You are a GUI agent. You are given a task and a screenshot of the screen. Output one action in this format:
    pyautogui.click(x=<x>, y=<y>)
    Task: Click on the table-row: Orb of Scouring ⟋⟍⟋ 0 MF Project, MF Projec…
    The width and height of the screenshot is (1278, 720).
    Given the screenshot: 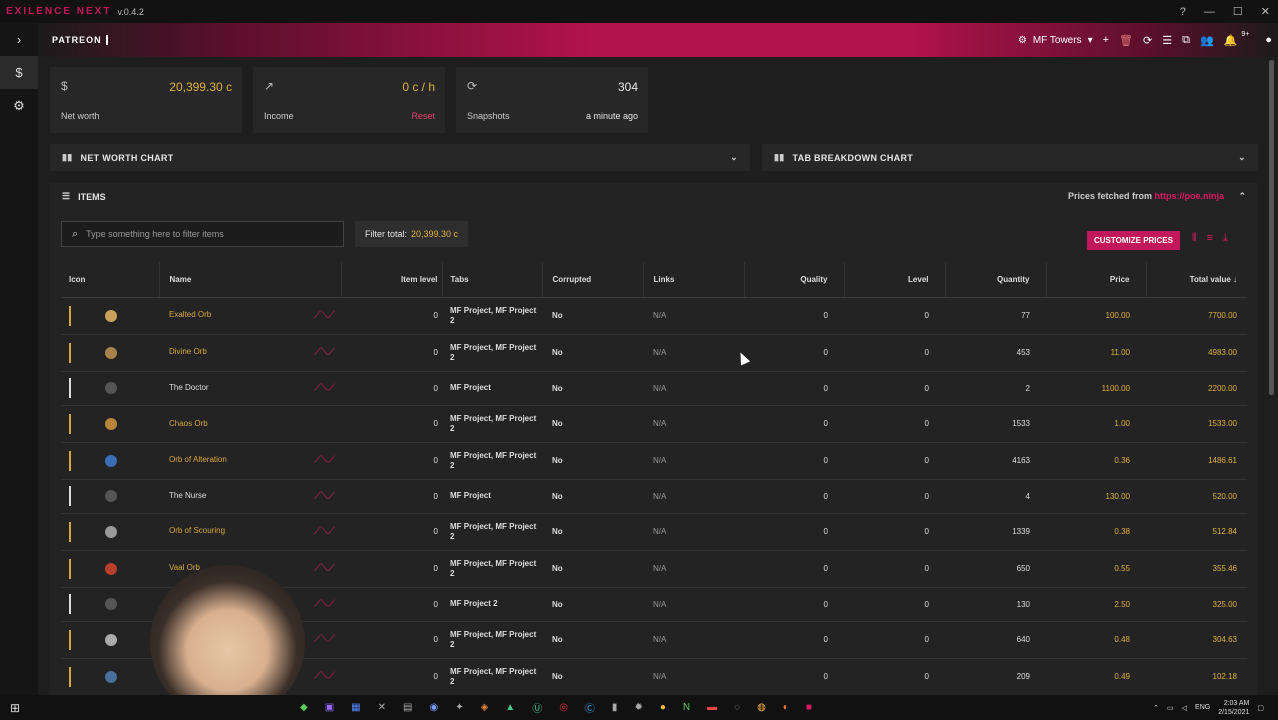 What is the action you would take?
    pyautogui.click(x=654, y=532)
    